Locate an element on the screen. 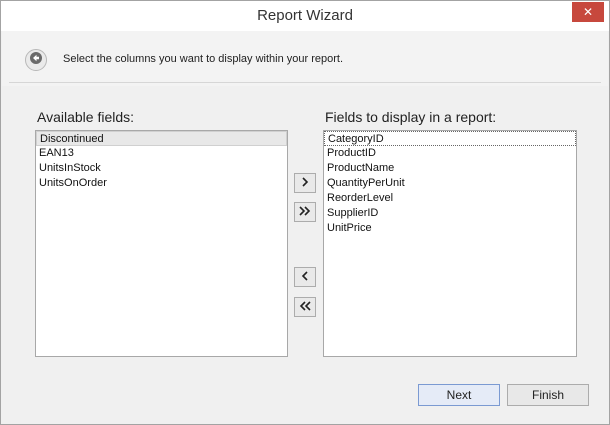 The image size is (610, 425). title-bar: Report Wizard ✕ is located at coordinates (305, 16).